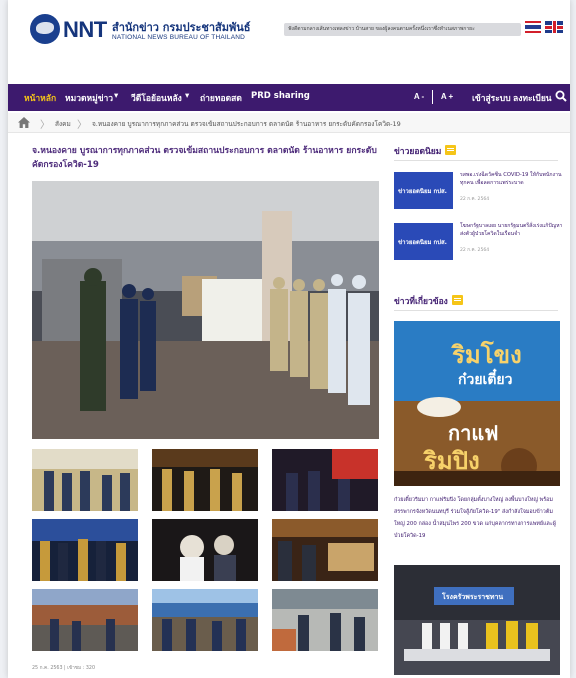  Describe the element at coordinates (473, 597) in the screenshot. I see `related-banner-text: โรงครัวพระราชทาน` at that location.